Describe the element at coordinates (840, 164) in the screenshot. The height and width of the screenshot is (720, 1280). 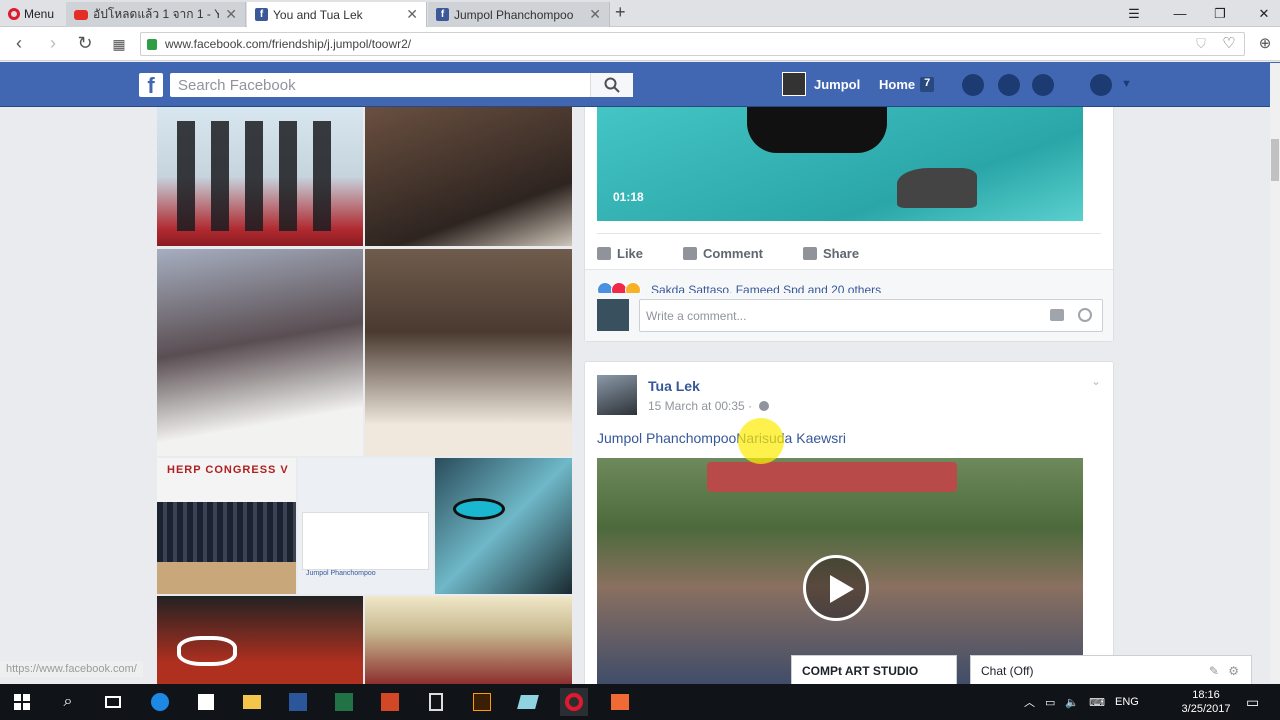
I see `video-thumbnail: 01:18` at that location.